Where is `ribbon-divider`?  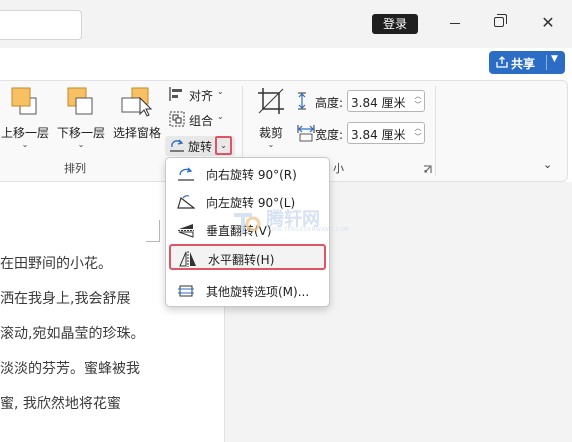
ribbon-divider is located at coordinates (435, 131).